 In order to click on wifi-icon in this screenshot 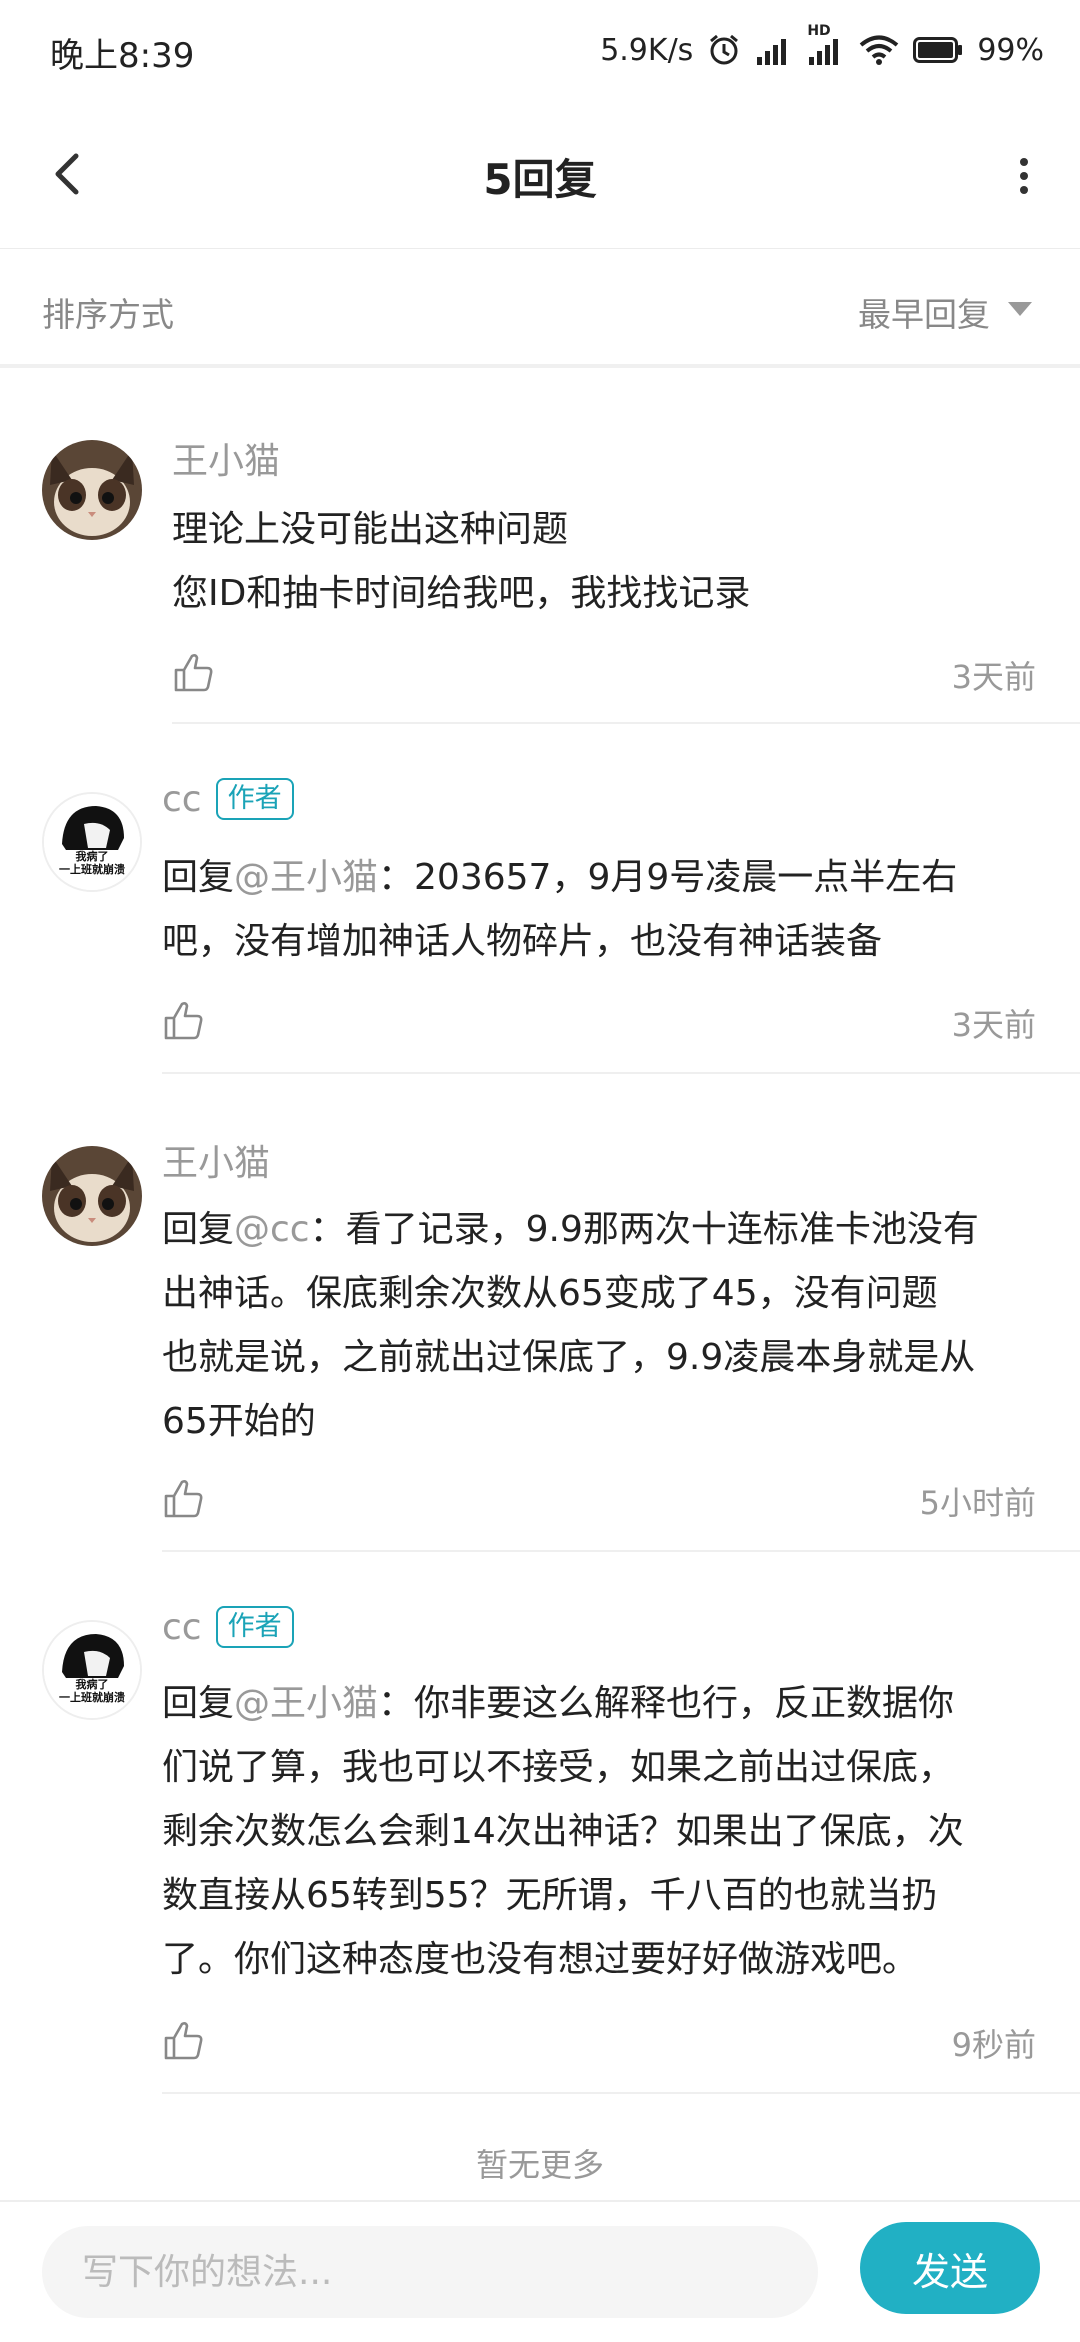, I will do `click(879, 50)`.